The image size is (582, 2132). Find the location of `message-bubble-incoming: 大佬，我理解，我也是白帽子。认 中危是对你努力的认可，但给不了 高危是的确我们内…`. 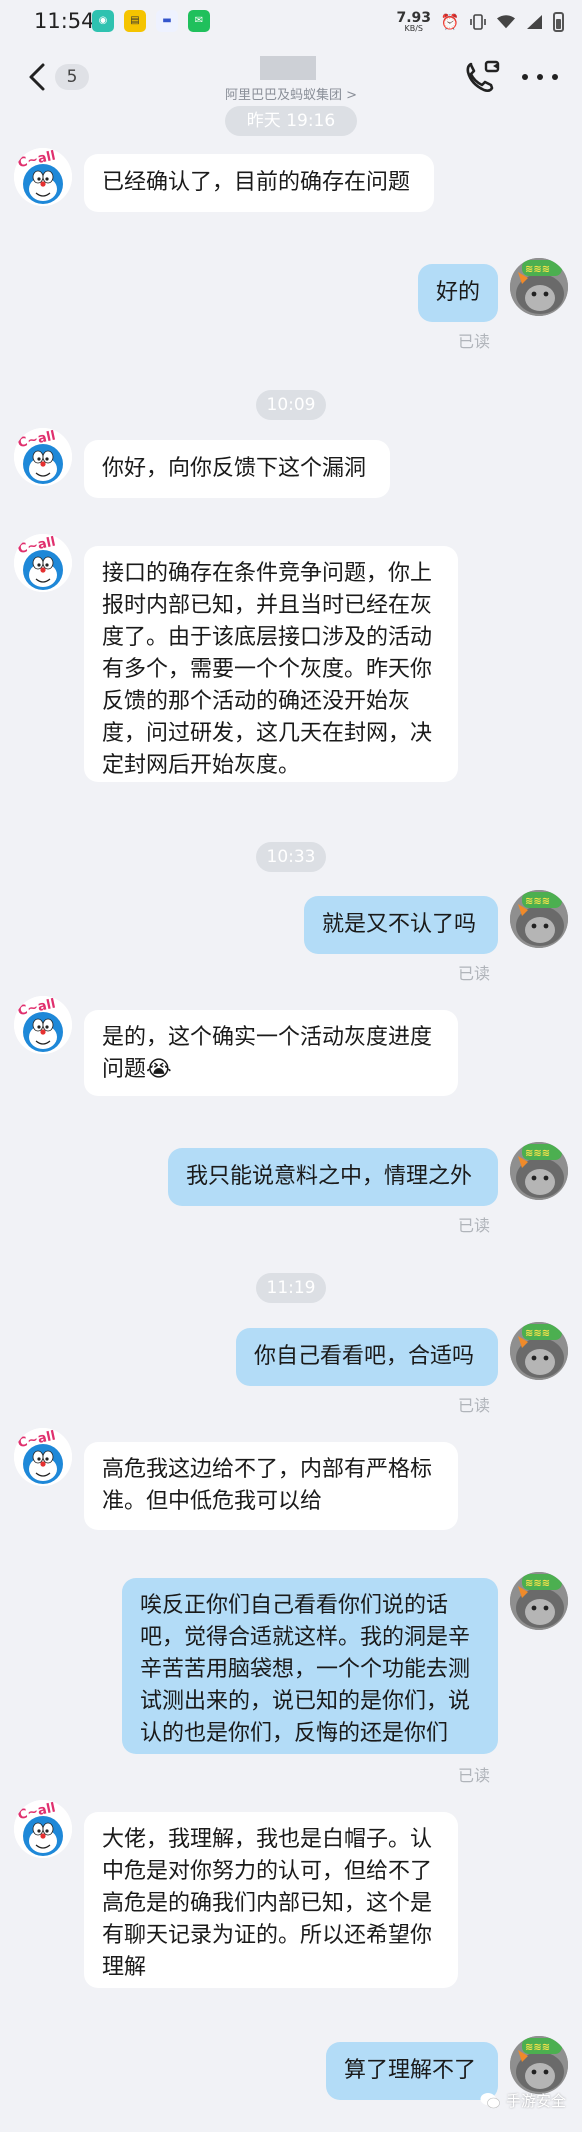

message-bubble-incoming: 大佬，我理解，我也是白帽子。认 中危是对你努力的认可，但给不了 高危是的确我们内… is located at coordinates (271, 1900).